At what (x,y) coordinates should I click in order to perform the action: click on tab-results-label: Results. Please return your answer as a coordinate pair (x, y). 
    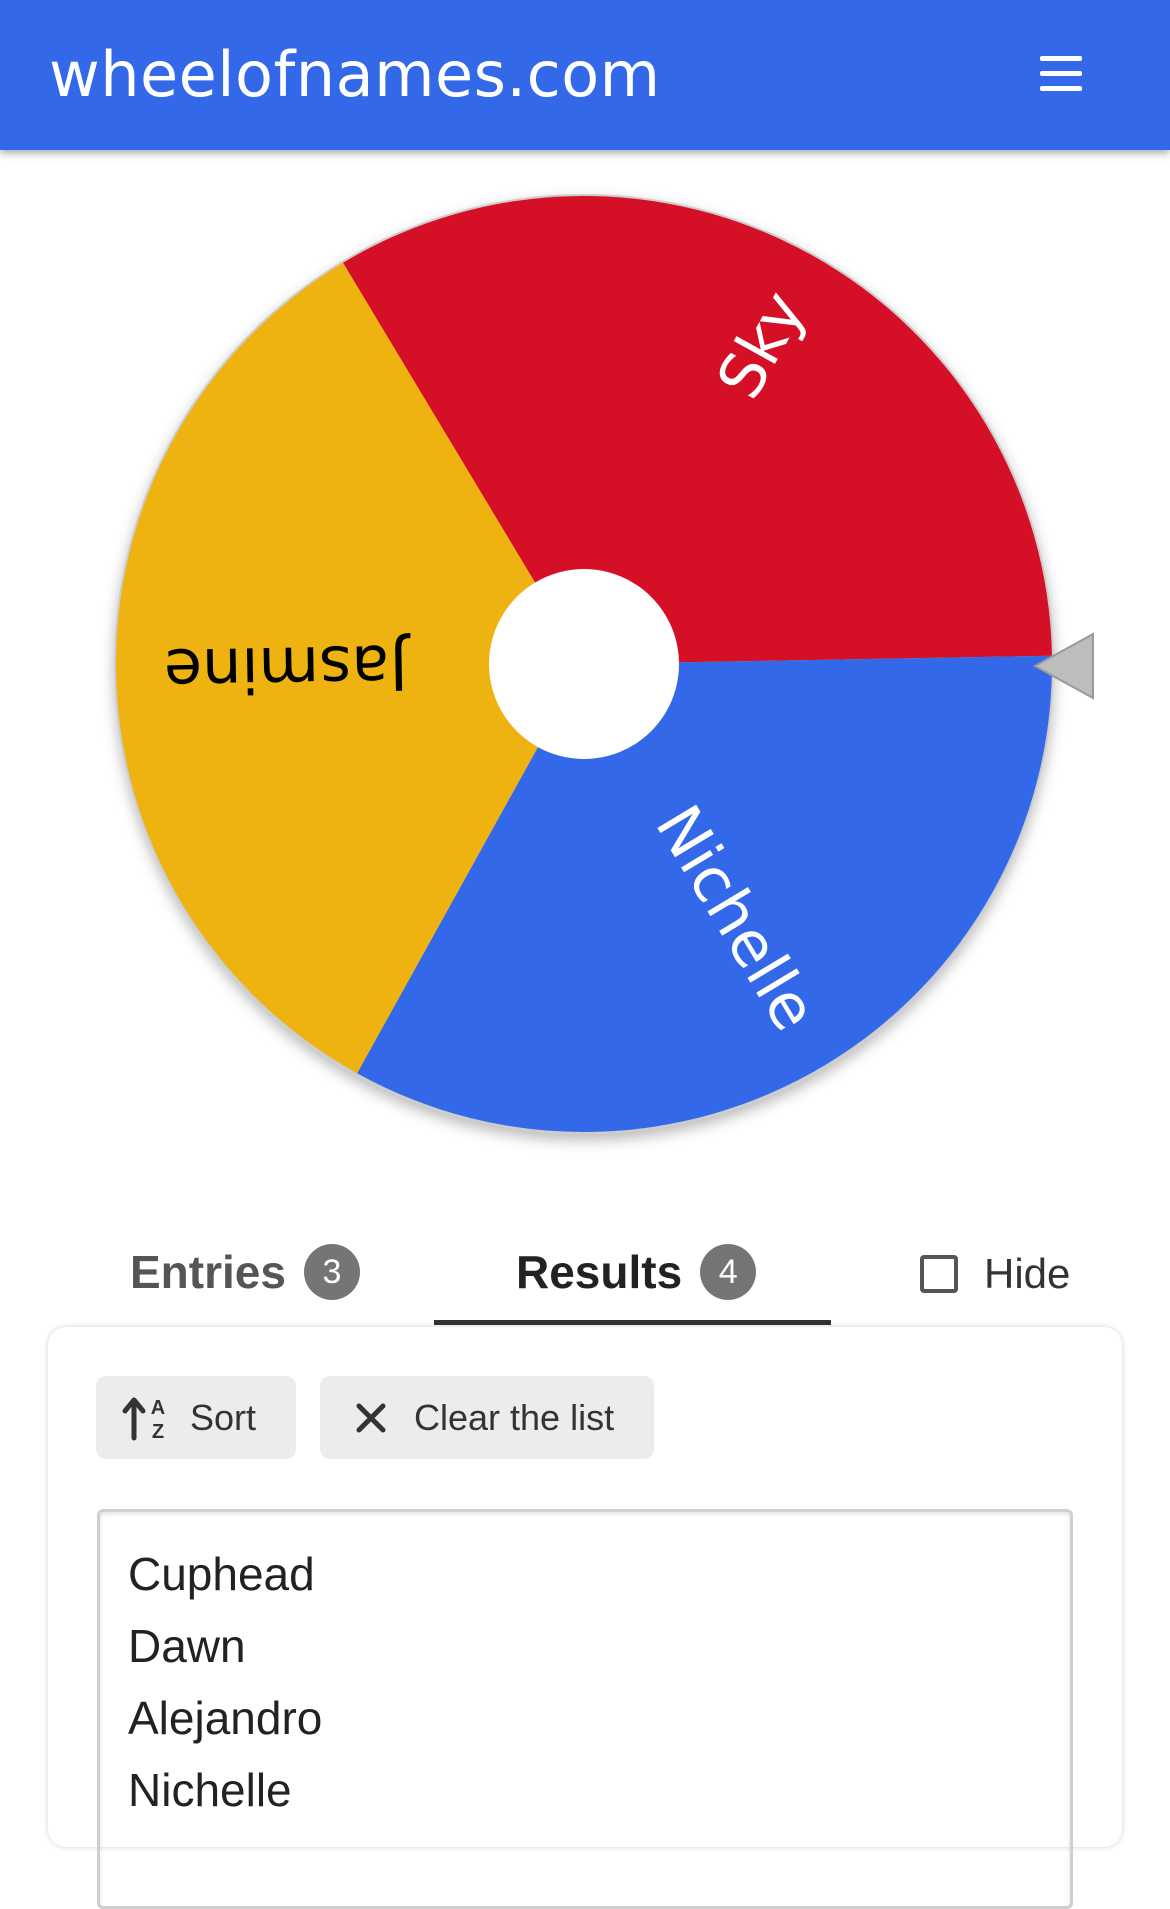
    Looking at the image, I should click on (599, 1272).